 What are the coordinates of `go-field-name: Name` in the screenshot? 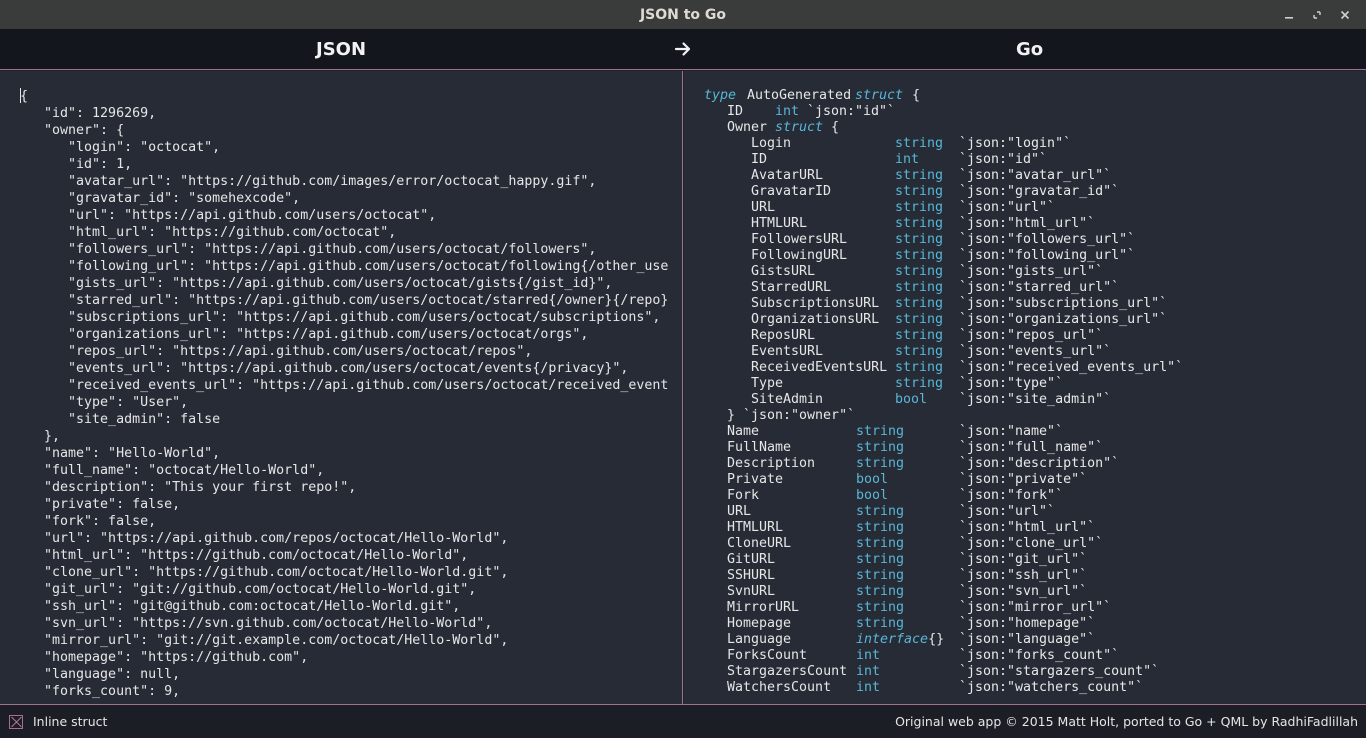 It's located at (743, 431).